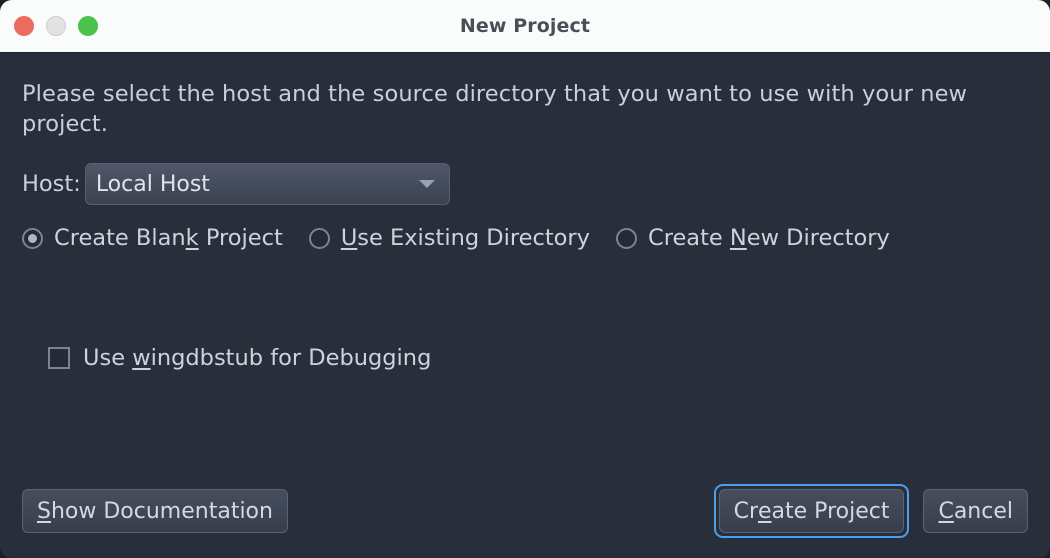  What do you see at coordinates (525, 184) in the screenshot?
I see `host-row: Host: Local Host` at bounding box center [525, 184].